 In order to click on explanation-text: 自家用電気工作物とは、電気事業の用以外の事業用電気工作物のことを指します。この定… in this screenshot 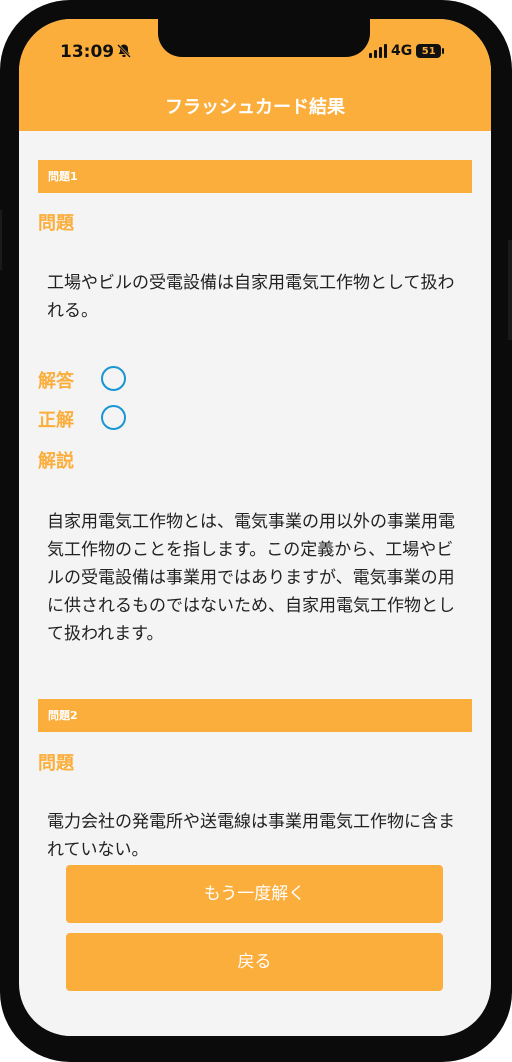, I will do `click(251, 578)`.